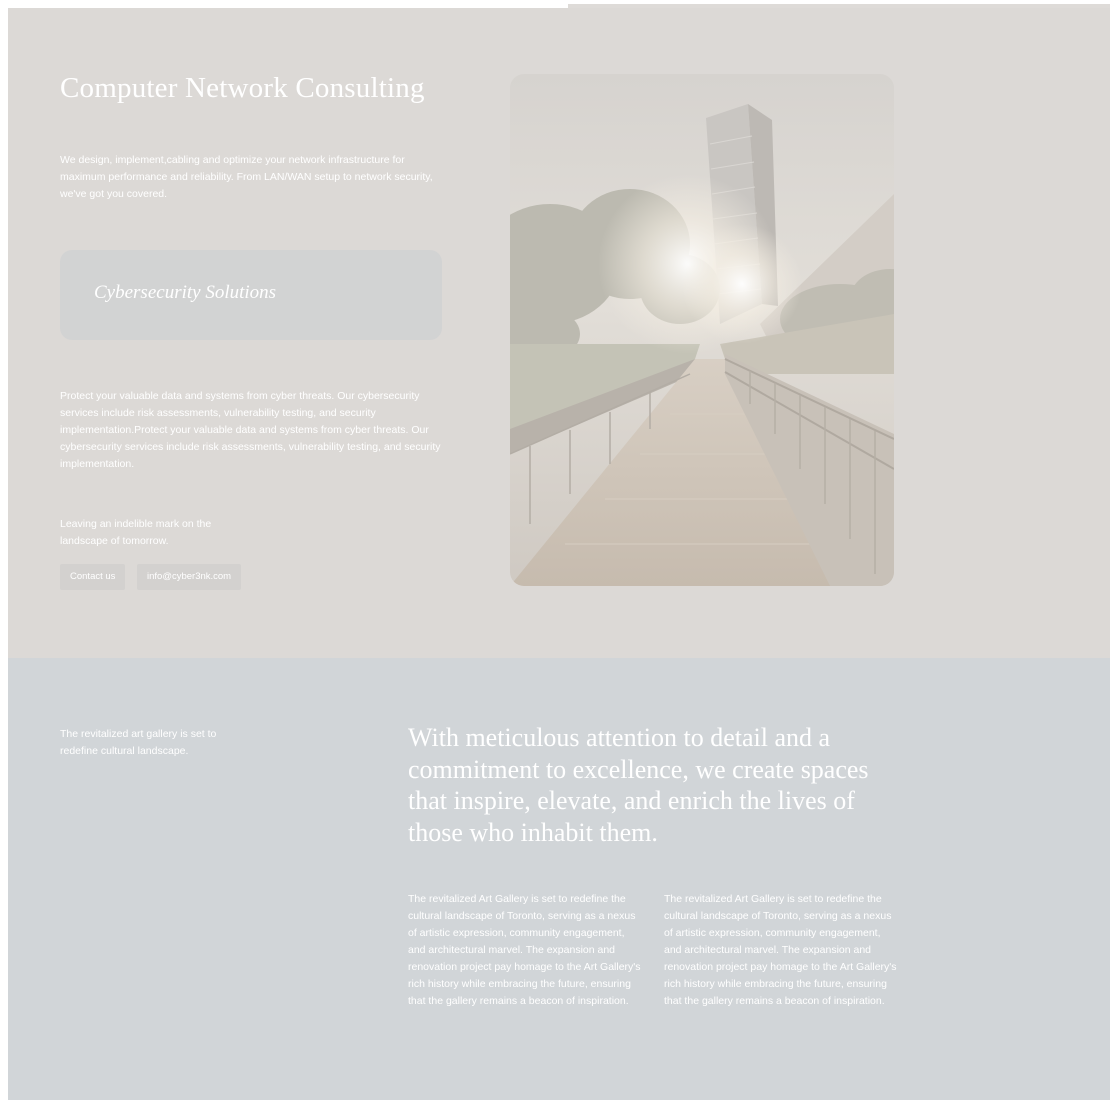 The width and height of the screenshot is (1110, 1100). Describe the element at coordinates (185, 292) in the screenshot. I see `service-title: Cybersecurity Solutions` at that location.